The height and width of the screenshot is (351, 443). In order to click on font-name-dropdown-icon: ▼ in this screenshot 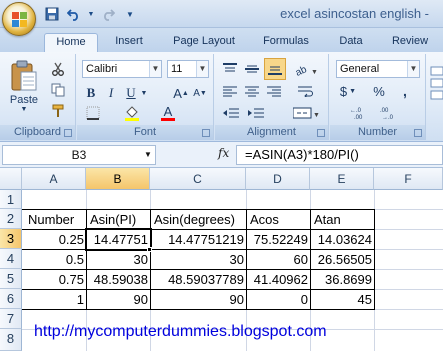, I will do `click(155, 69)`.